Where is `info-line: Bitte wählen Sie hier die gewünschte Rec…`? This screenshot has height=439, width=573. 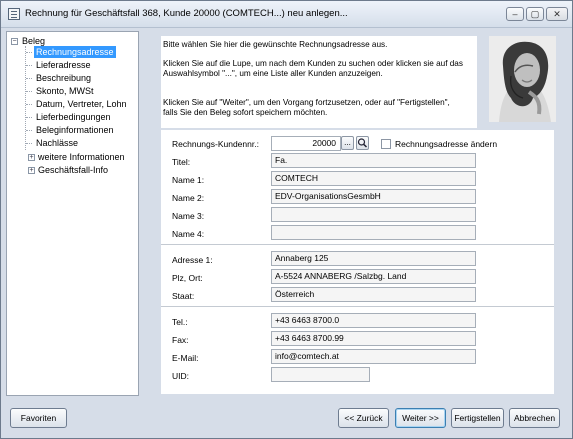 info-line: Bitte wählen Sie hier die gewünschte Rec… is located at coordinates (275, 44).